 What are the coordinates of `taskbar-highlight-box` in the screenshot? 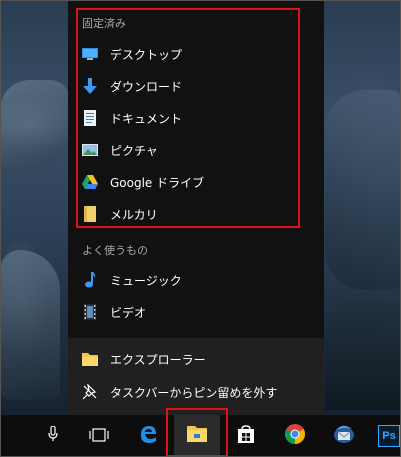 It's located at (197, 432).